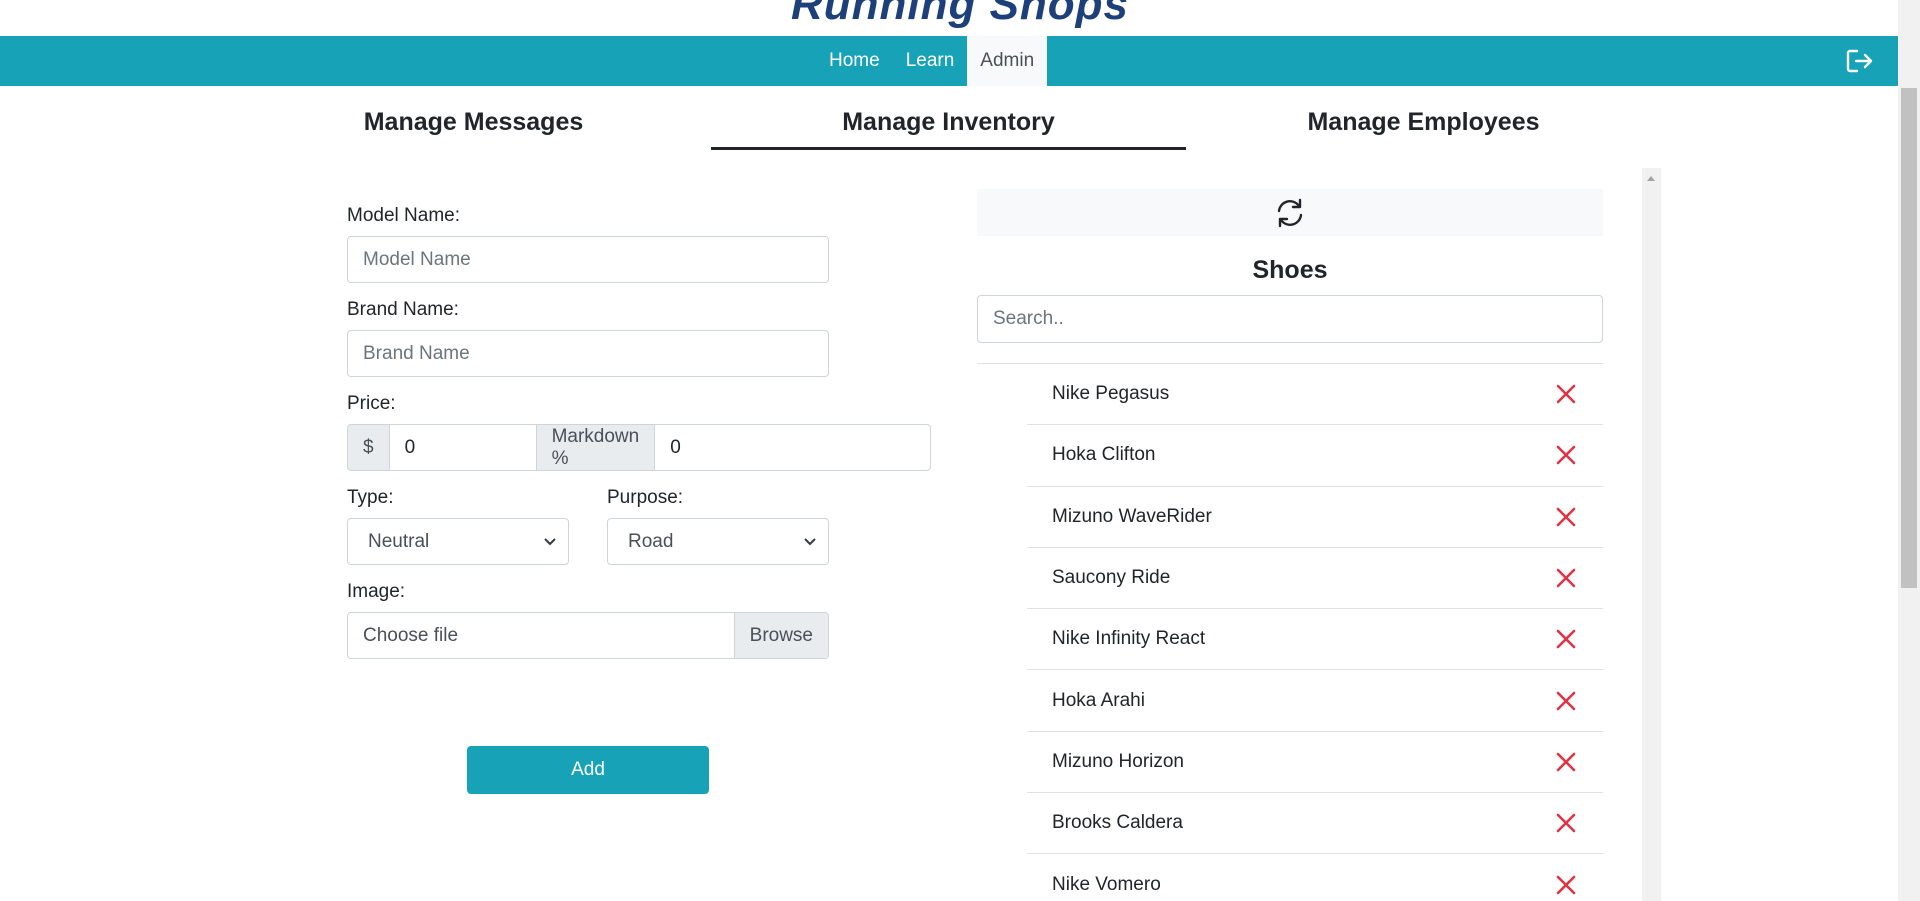  What do you see at coordinates (1104, 455) in the screenshot?
I see `shoe-name: Hoka Clifton` at bounding box center [1104, 455].